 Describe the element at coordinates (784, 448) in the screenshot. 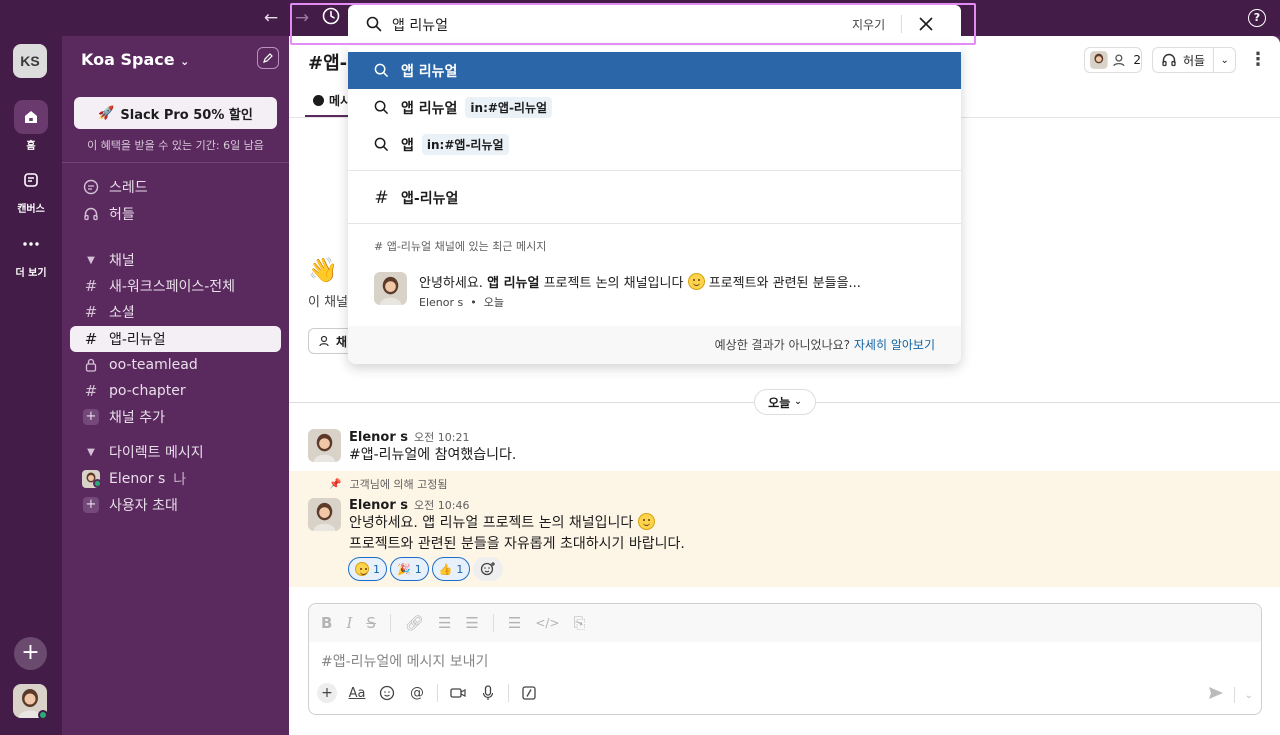

I see `message-item: Elenor s 오전 10:21 #앱-리뉴얼에 참여했습니다.` at that location.